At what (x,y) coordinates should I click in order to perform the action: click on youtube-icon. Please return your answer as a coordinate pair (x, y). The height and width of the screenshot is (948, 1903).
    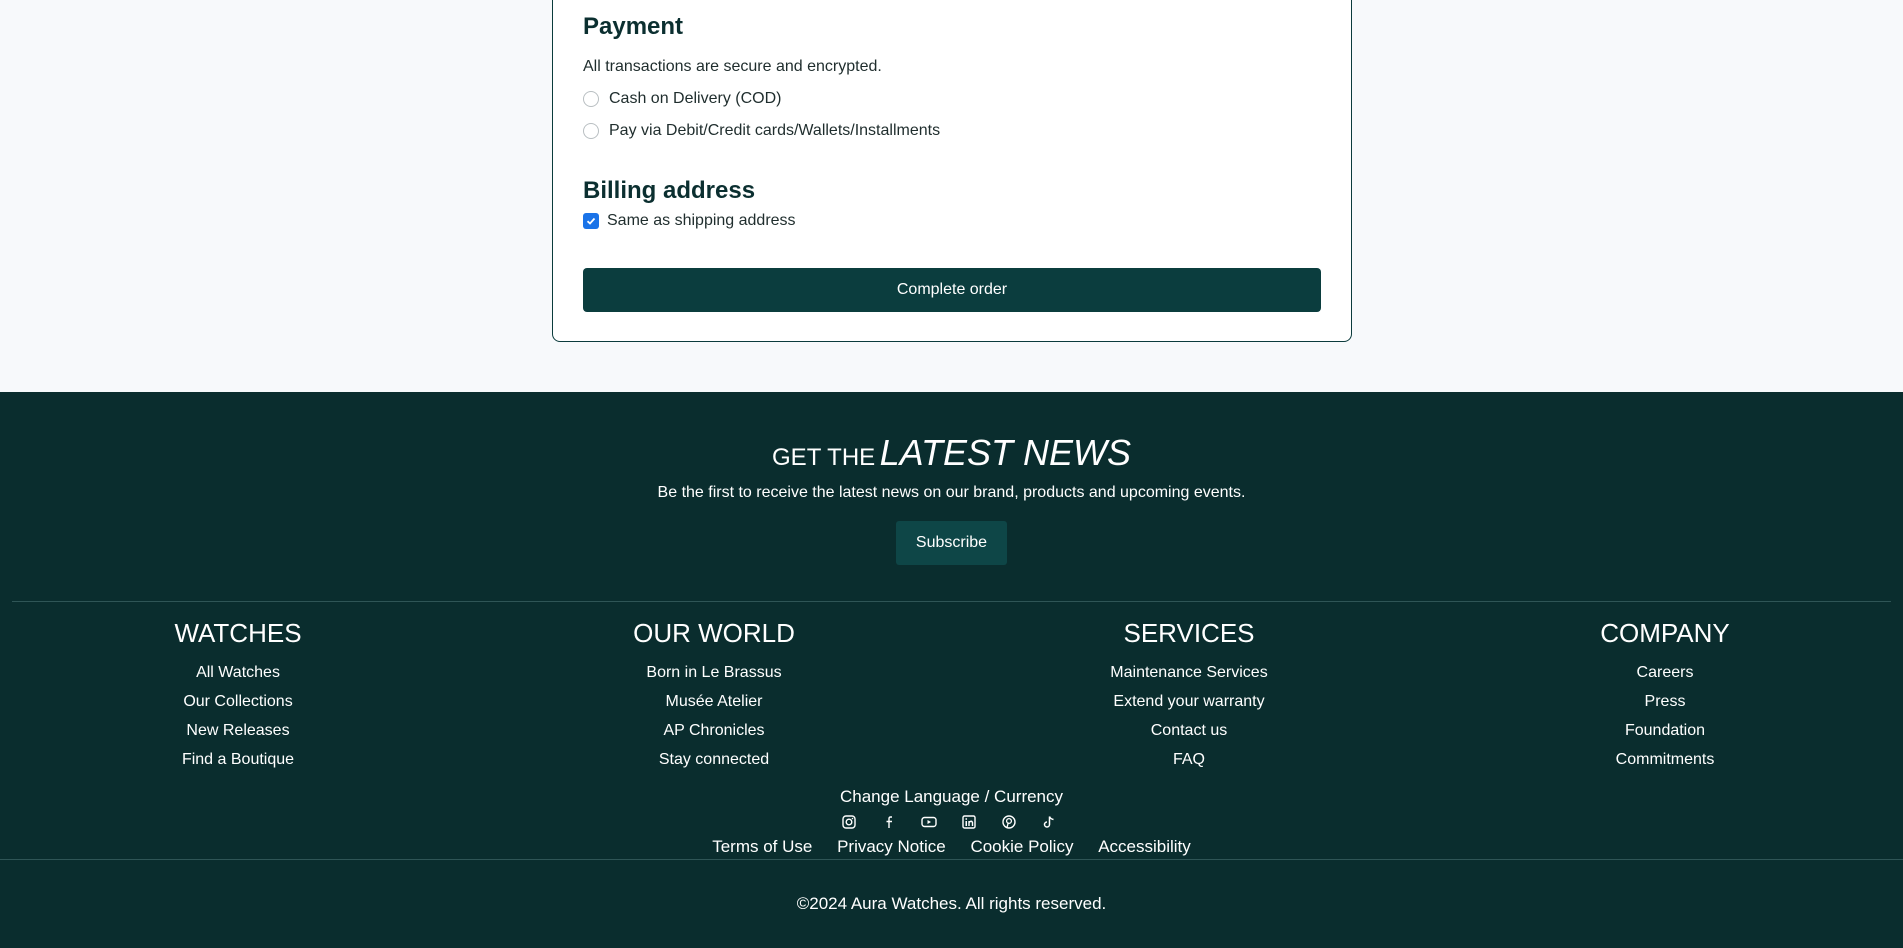
    Looking at the image, I should click on (929, 822).